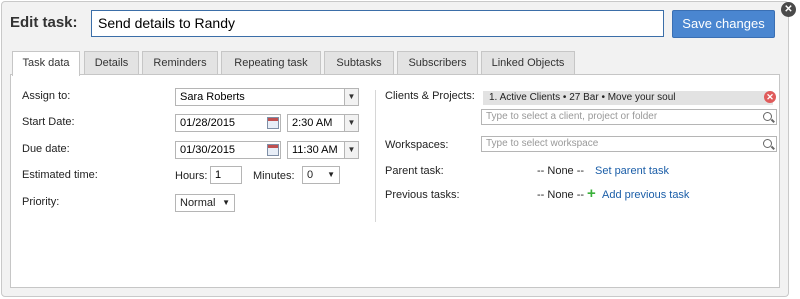 The image size is (800, 299). I want to click on close-icon: ✕, so click(788, 9).